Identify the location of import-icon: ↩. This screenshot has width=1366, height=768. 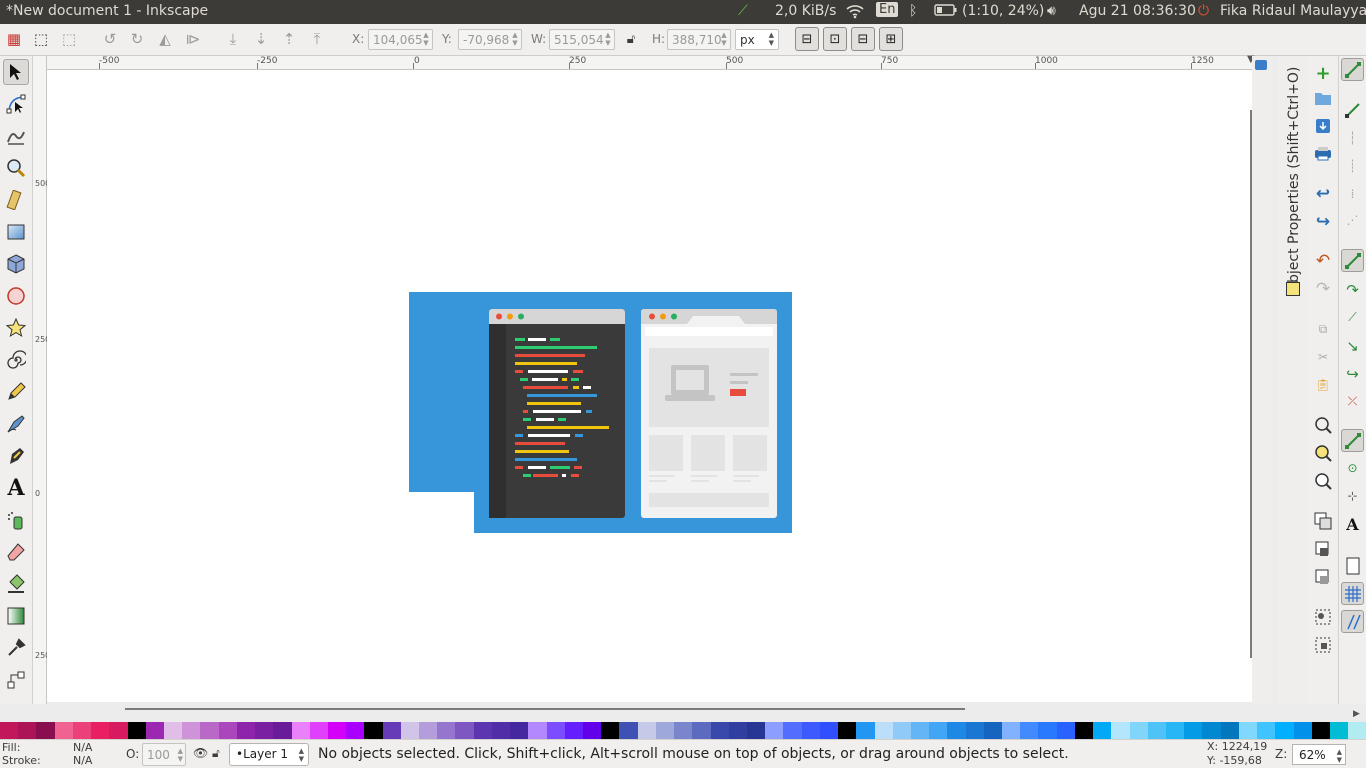
(1323, 194).